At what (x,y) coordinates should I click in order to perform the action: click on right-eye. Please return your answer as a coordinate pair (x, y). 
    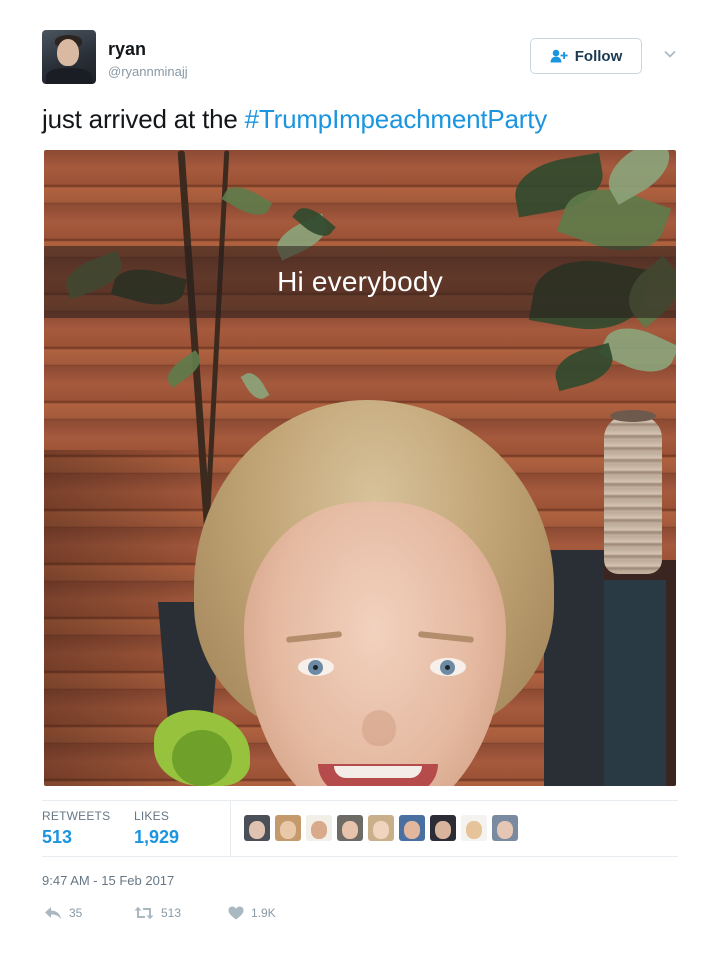
    Looking at the image, I should click on (448, 667).